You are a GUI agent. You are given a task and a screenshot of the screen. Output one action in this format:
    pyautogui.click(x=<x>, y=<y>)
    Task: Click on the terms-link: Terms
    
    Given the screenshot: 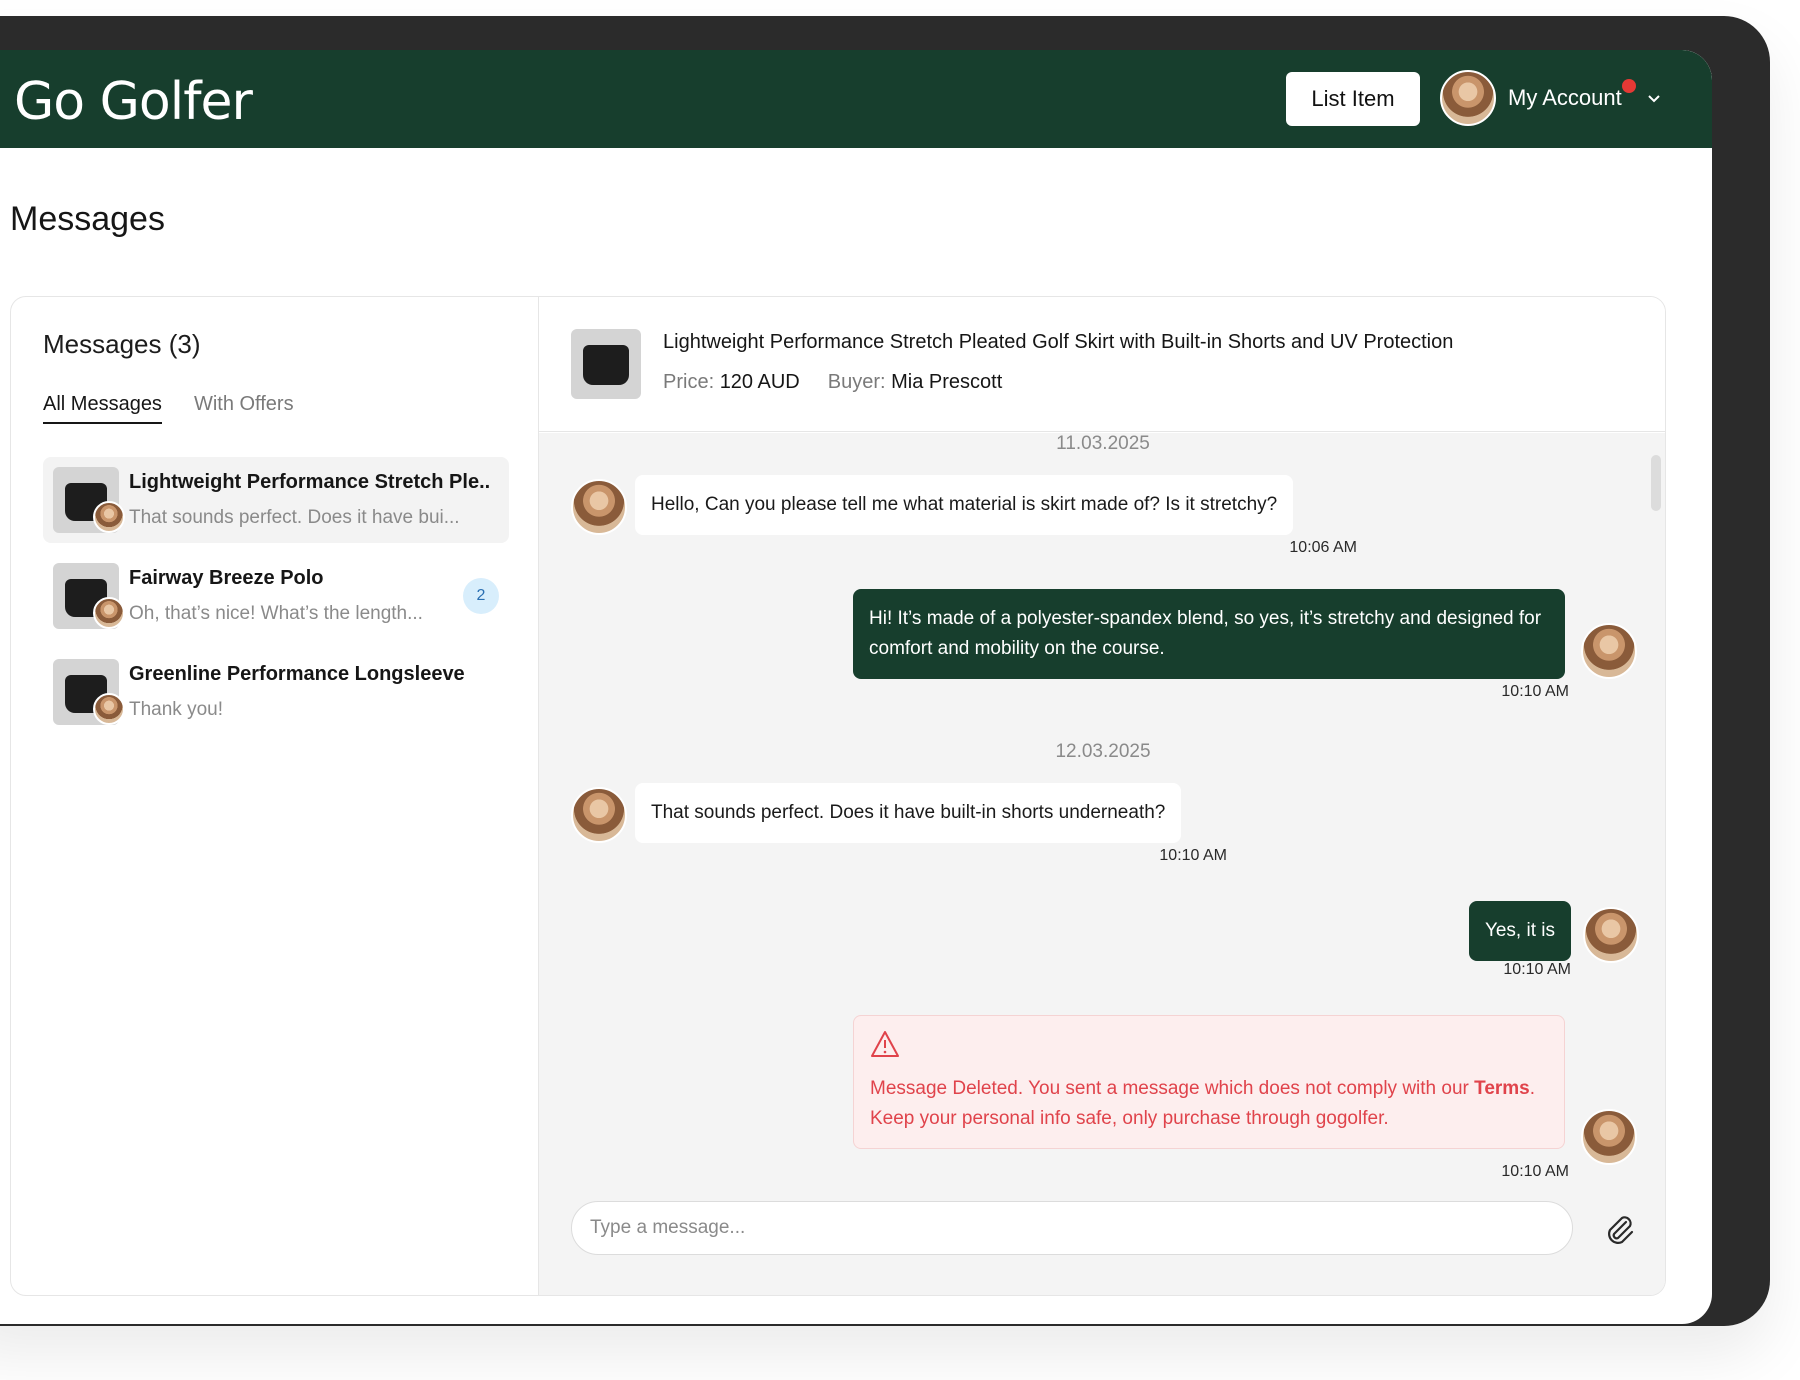 What is the action you would take?
    pyautogui.click(x=1502, y=1088)
    